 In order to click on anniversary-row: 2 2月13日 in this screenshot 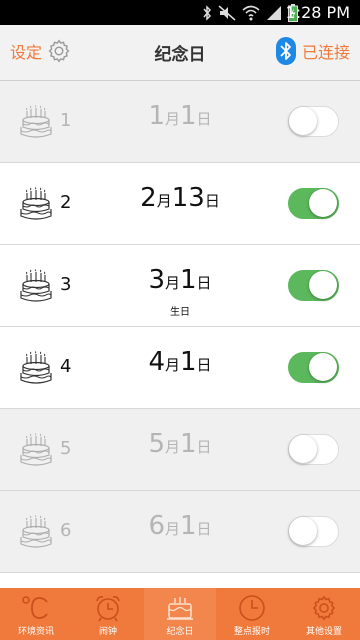, I will do `click(180, 204)`.